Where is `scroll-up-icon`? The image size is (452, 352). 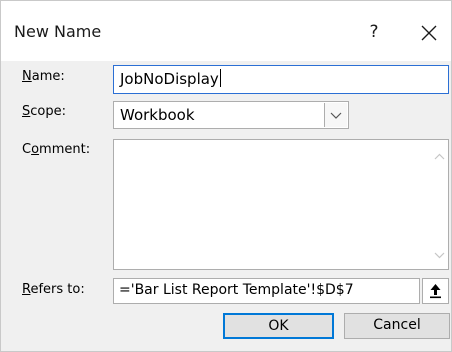
scroll-up-icon is located at coordinates (439, 156).